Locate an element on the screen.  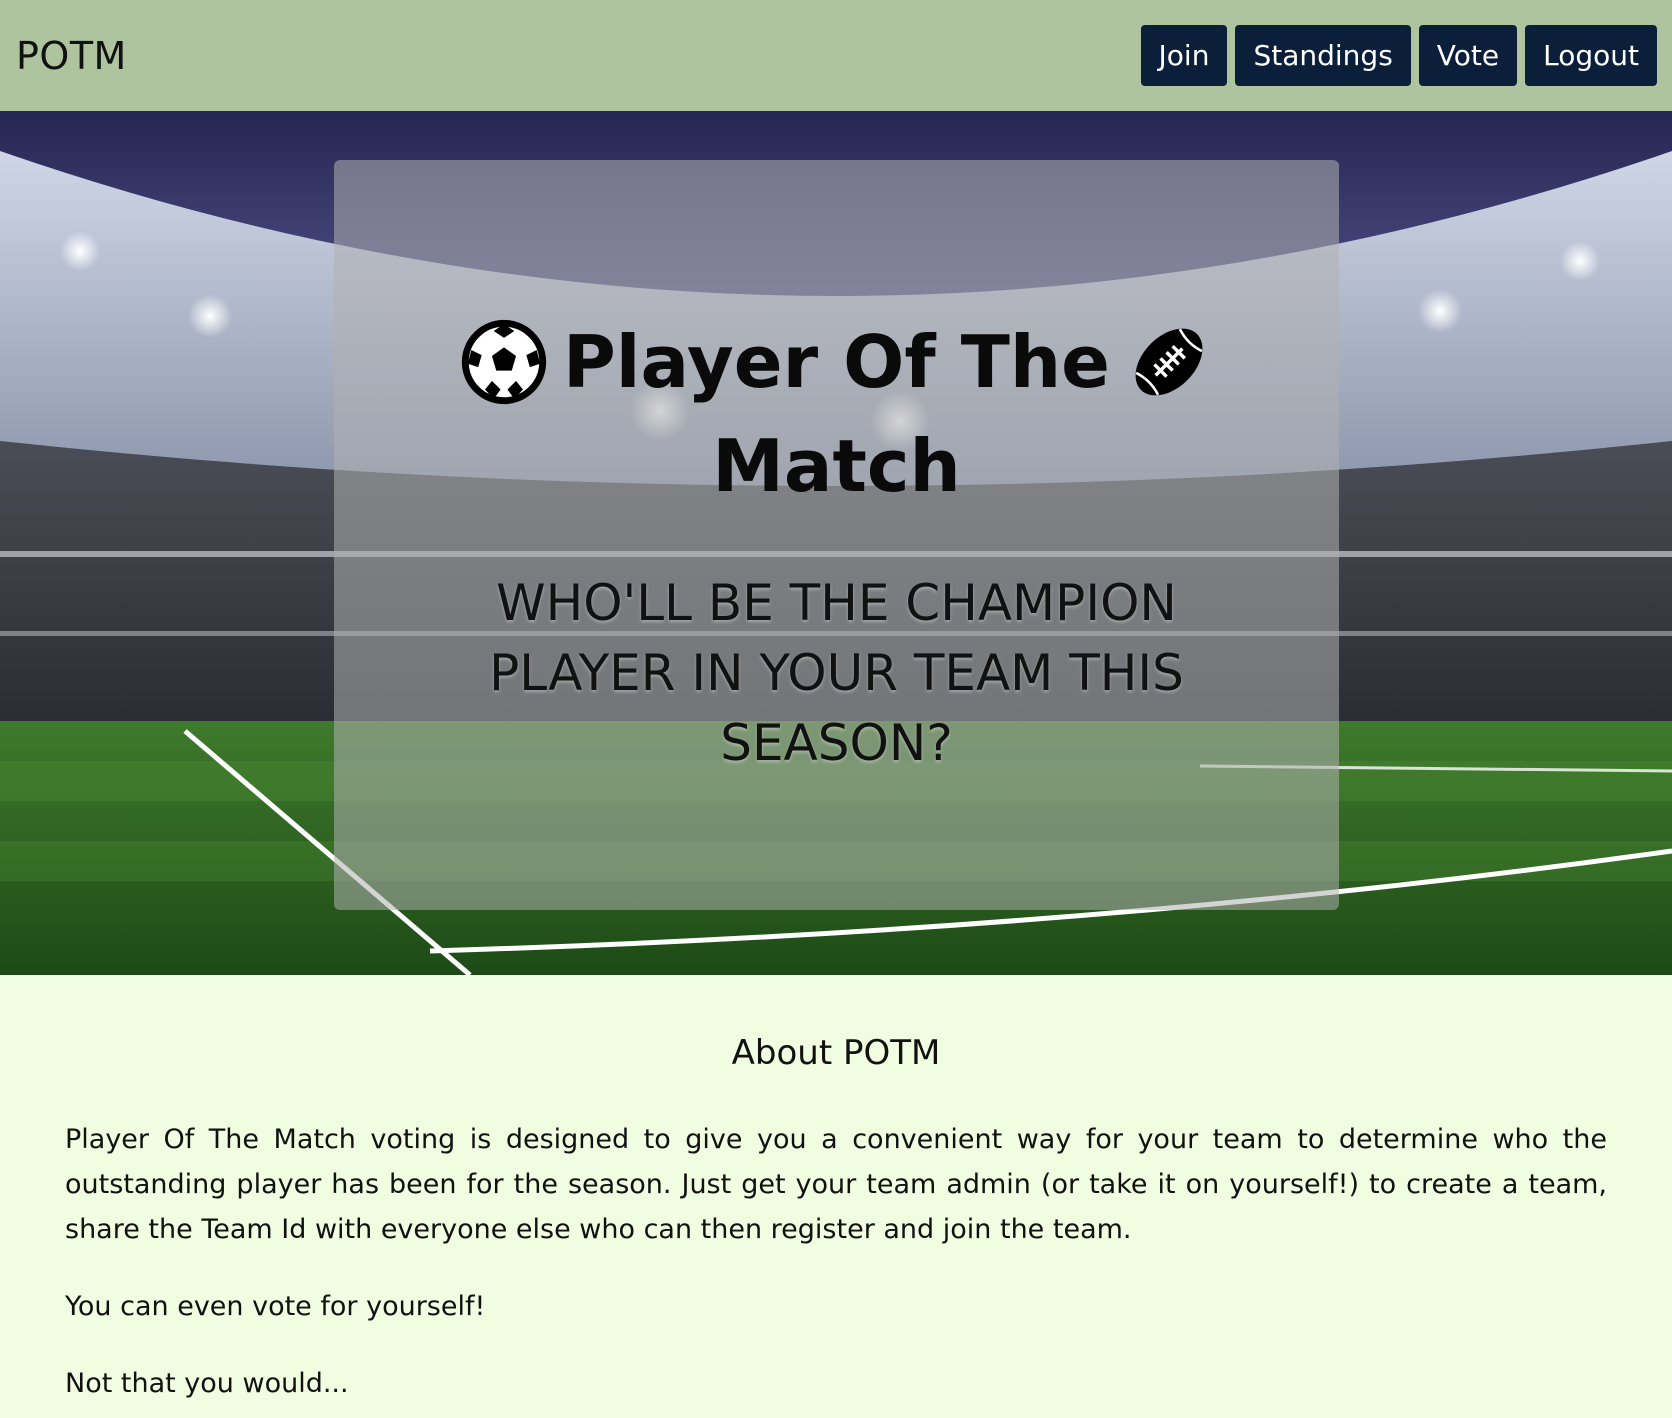
hero-title-text-line1: Player Of The is located at coordinates (836, 362).